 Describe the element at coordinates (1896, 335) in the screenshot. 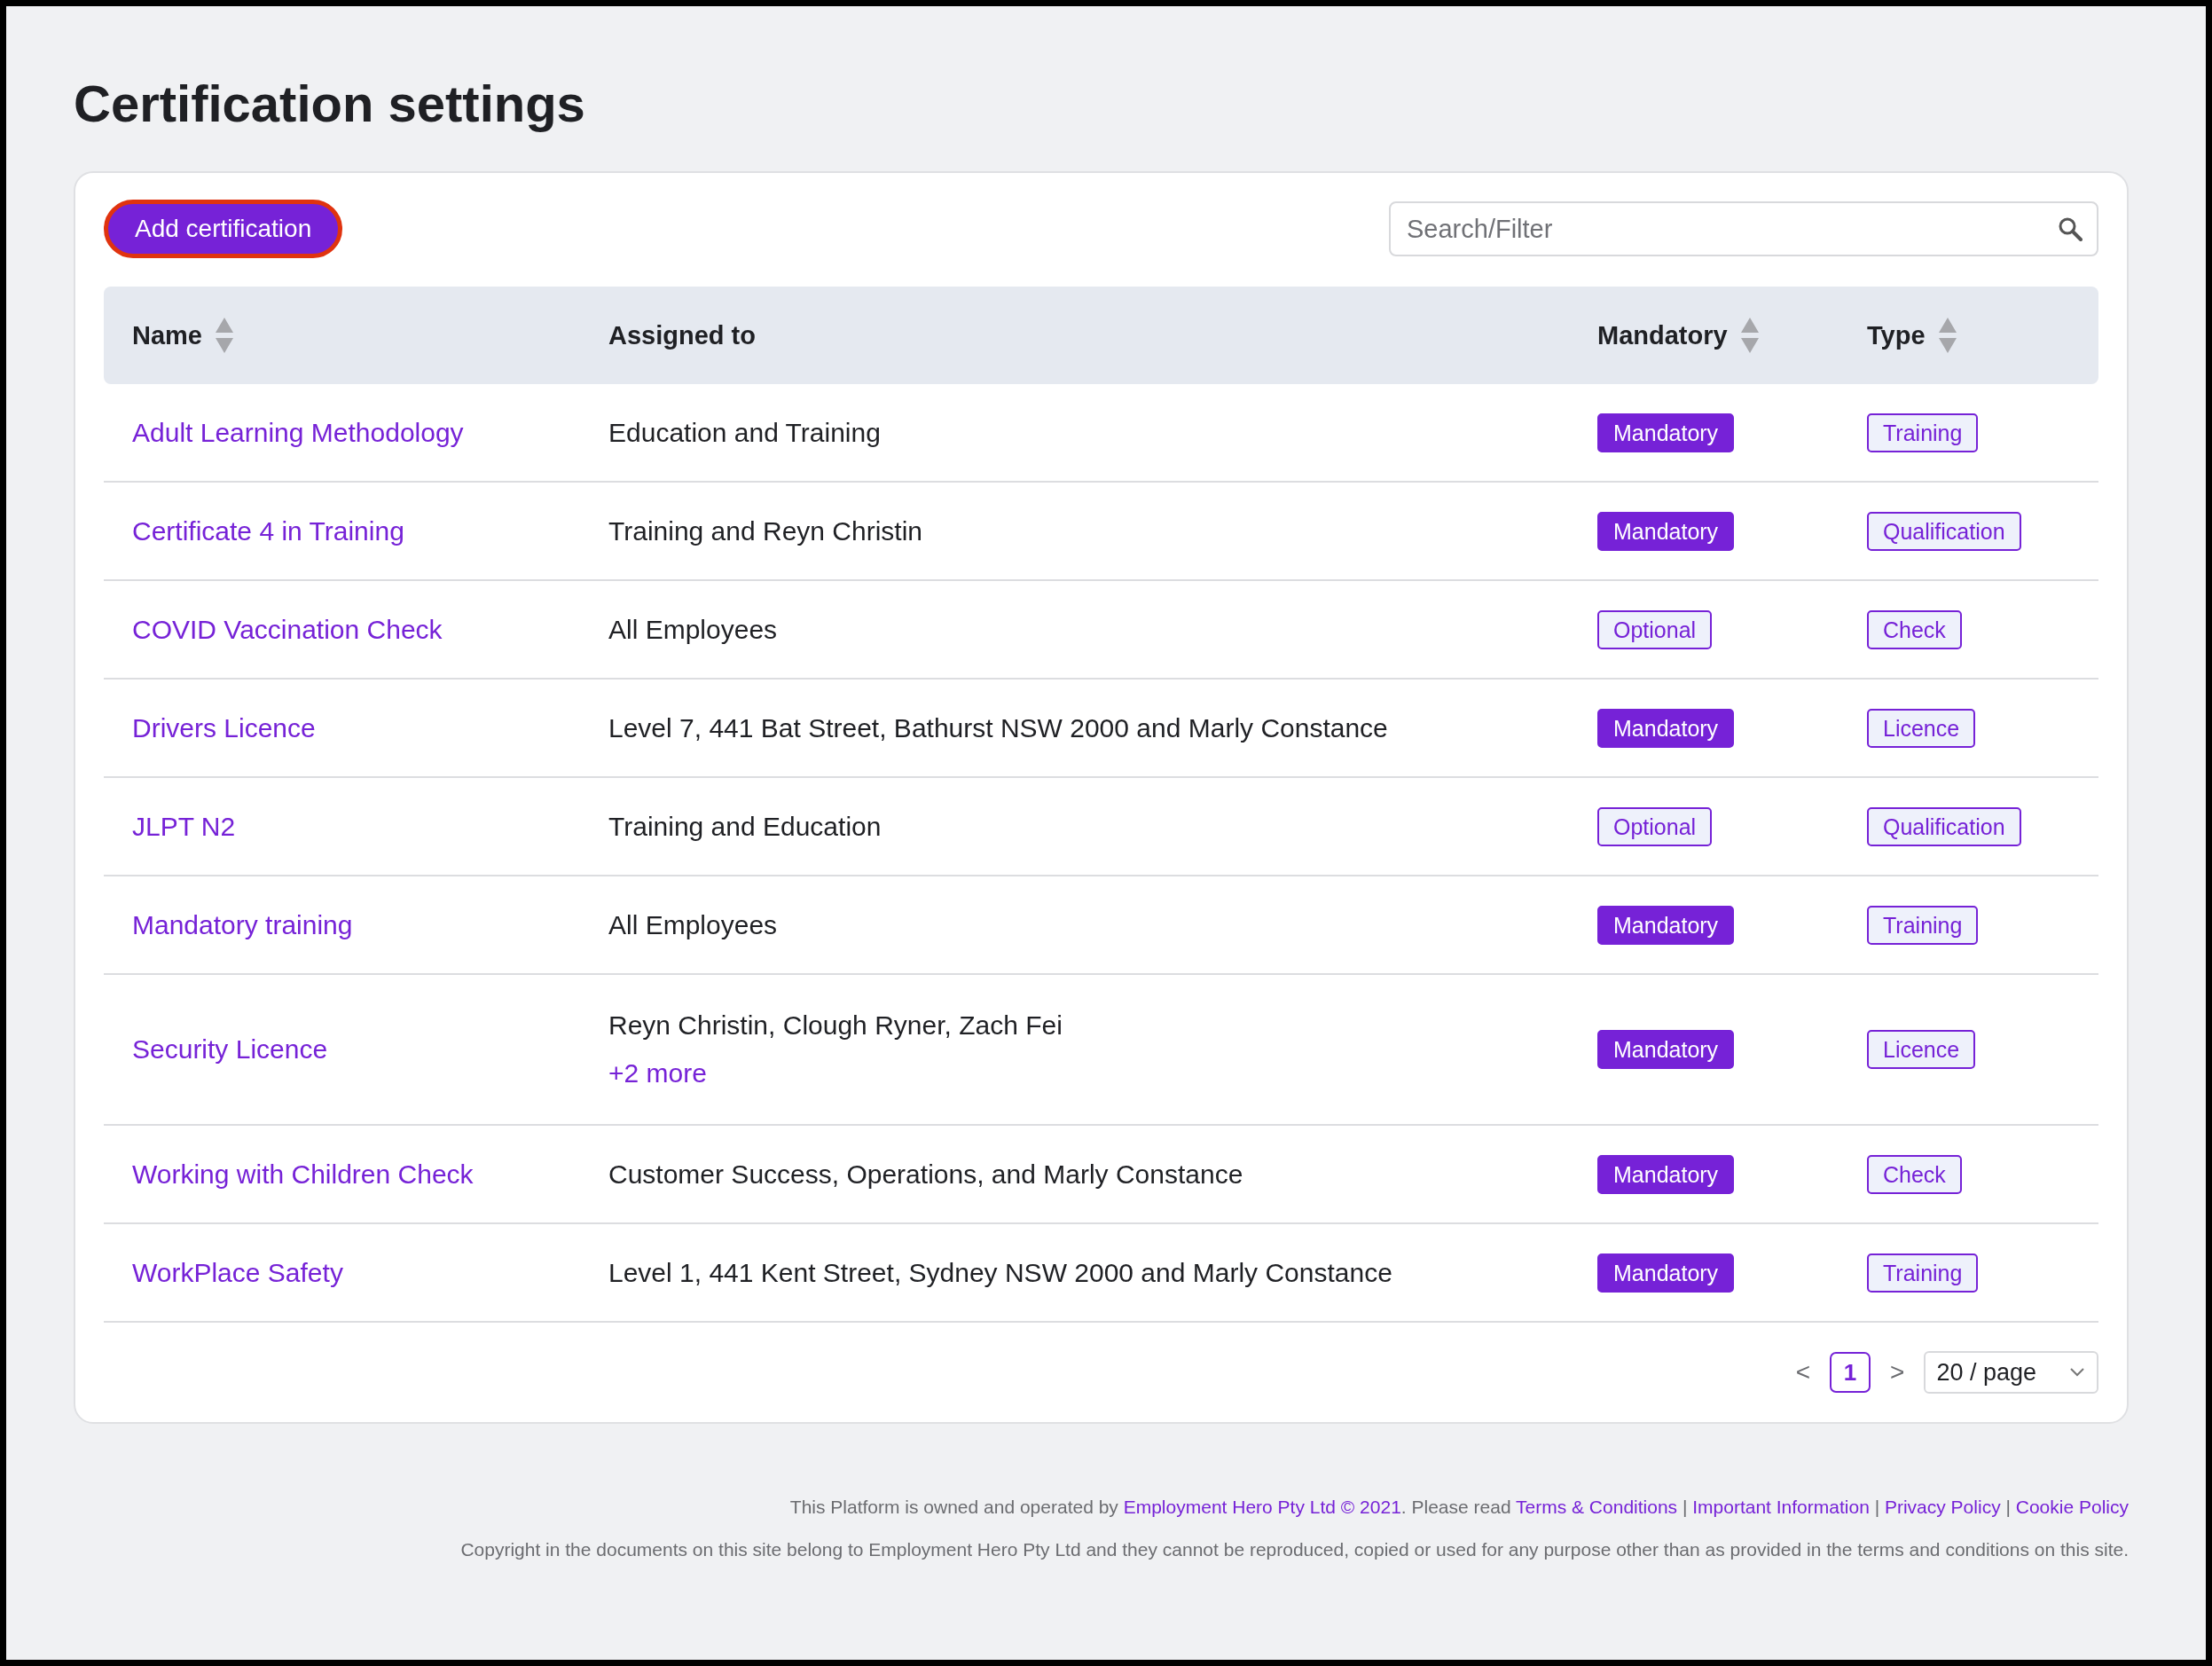

I see `column-header: Type` at that location.